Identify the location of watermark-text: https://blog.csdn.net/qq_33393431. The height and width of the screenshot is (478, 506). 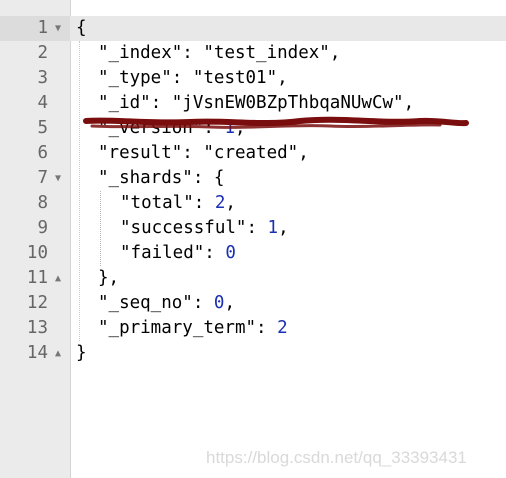
(336, 457).